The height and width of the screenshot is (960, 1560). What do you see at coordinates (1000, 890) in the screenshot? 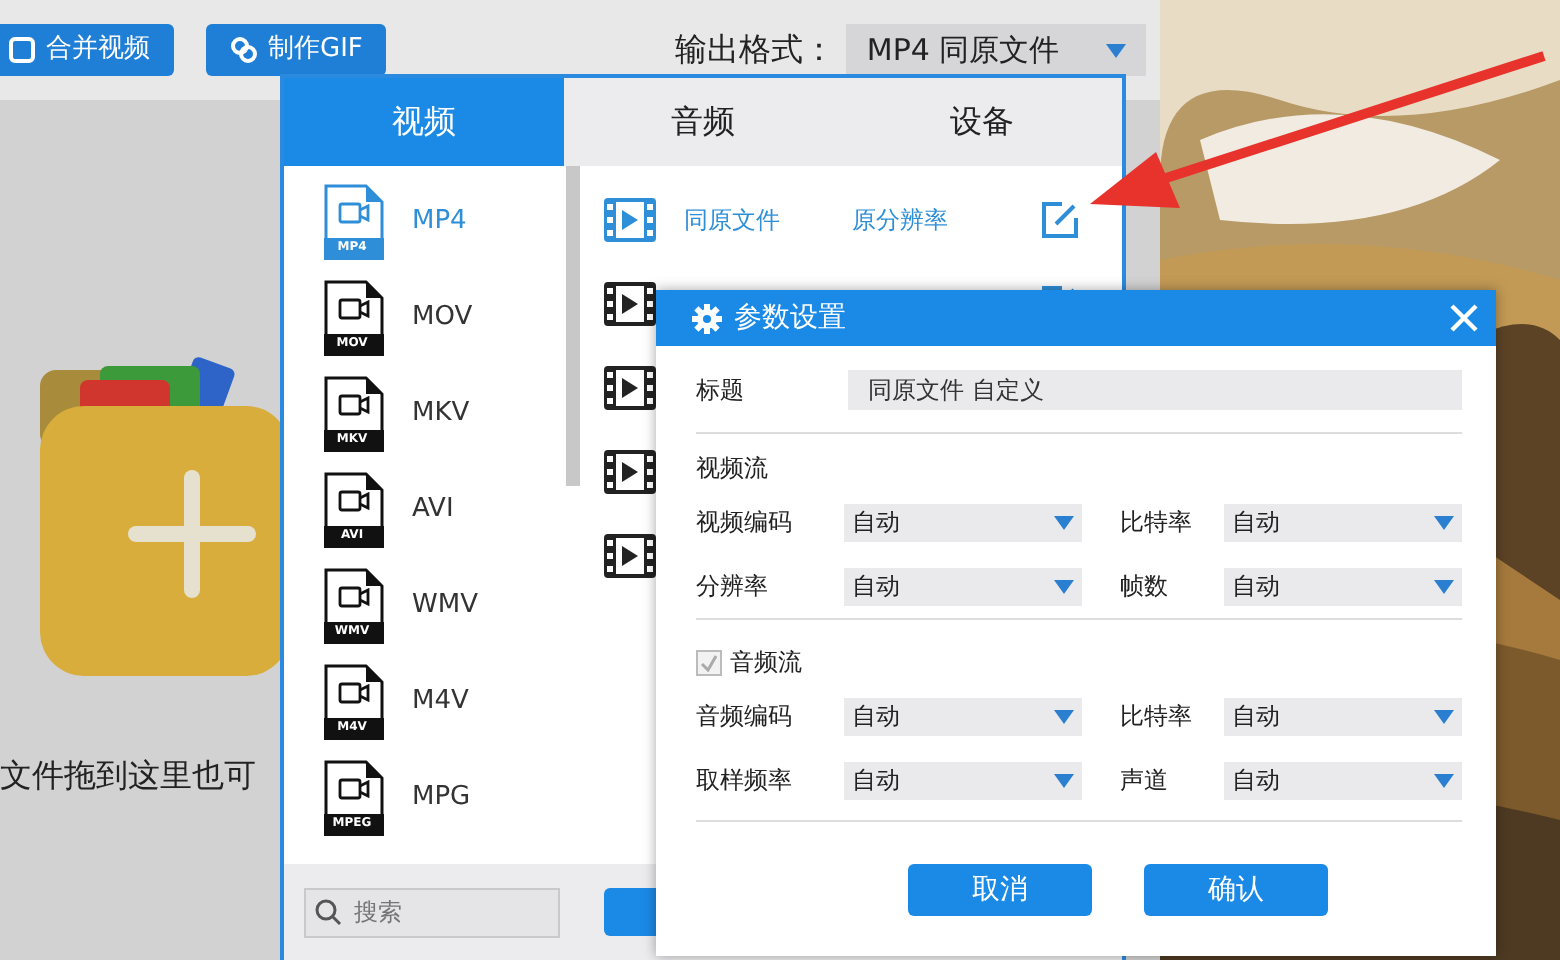
I see `cancel-button: 取消` at bounding box center [1000, 890].